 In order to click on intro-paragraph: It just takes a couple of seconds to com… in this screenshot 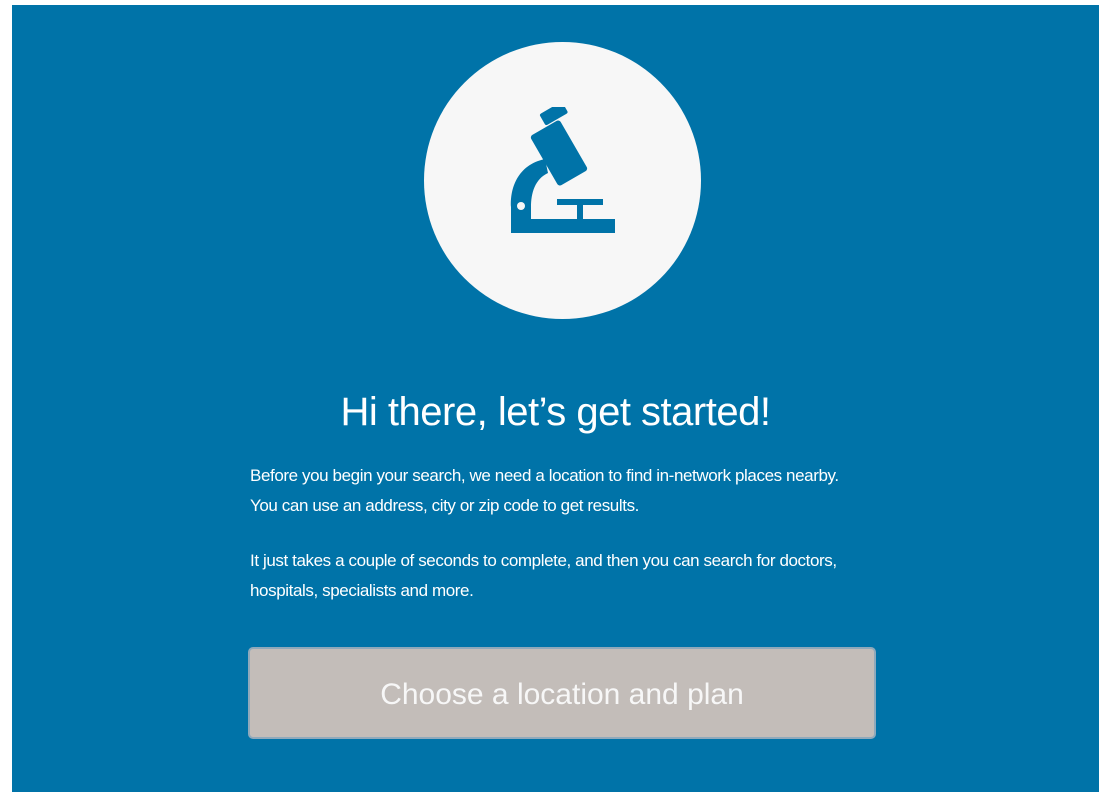, I will do `click(543, 575)`.